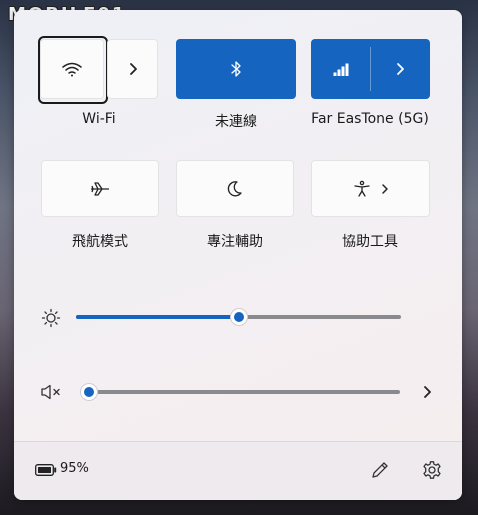 The height and width of the screenshot is (515, 478). I want to click on brightness-slider-track, so click(238, 317).